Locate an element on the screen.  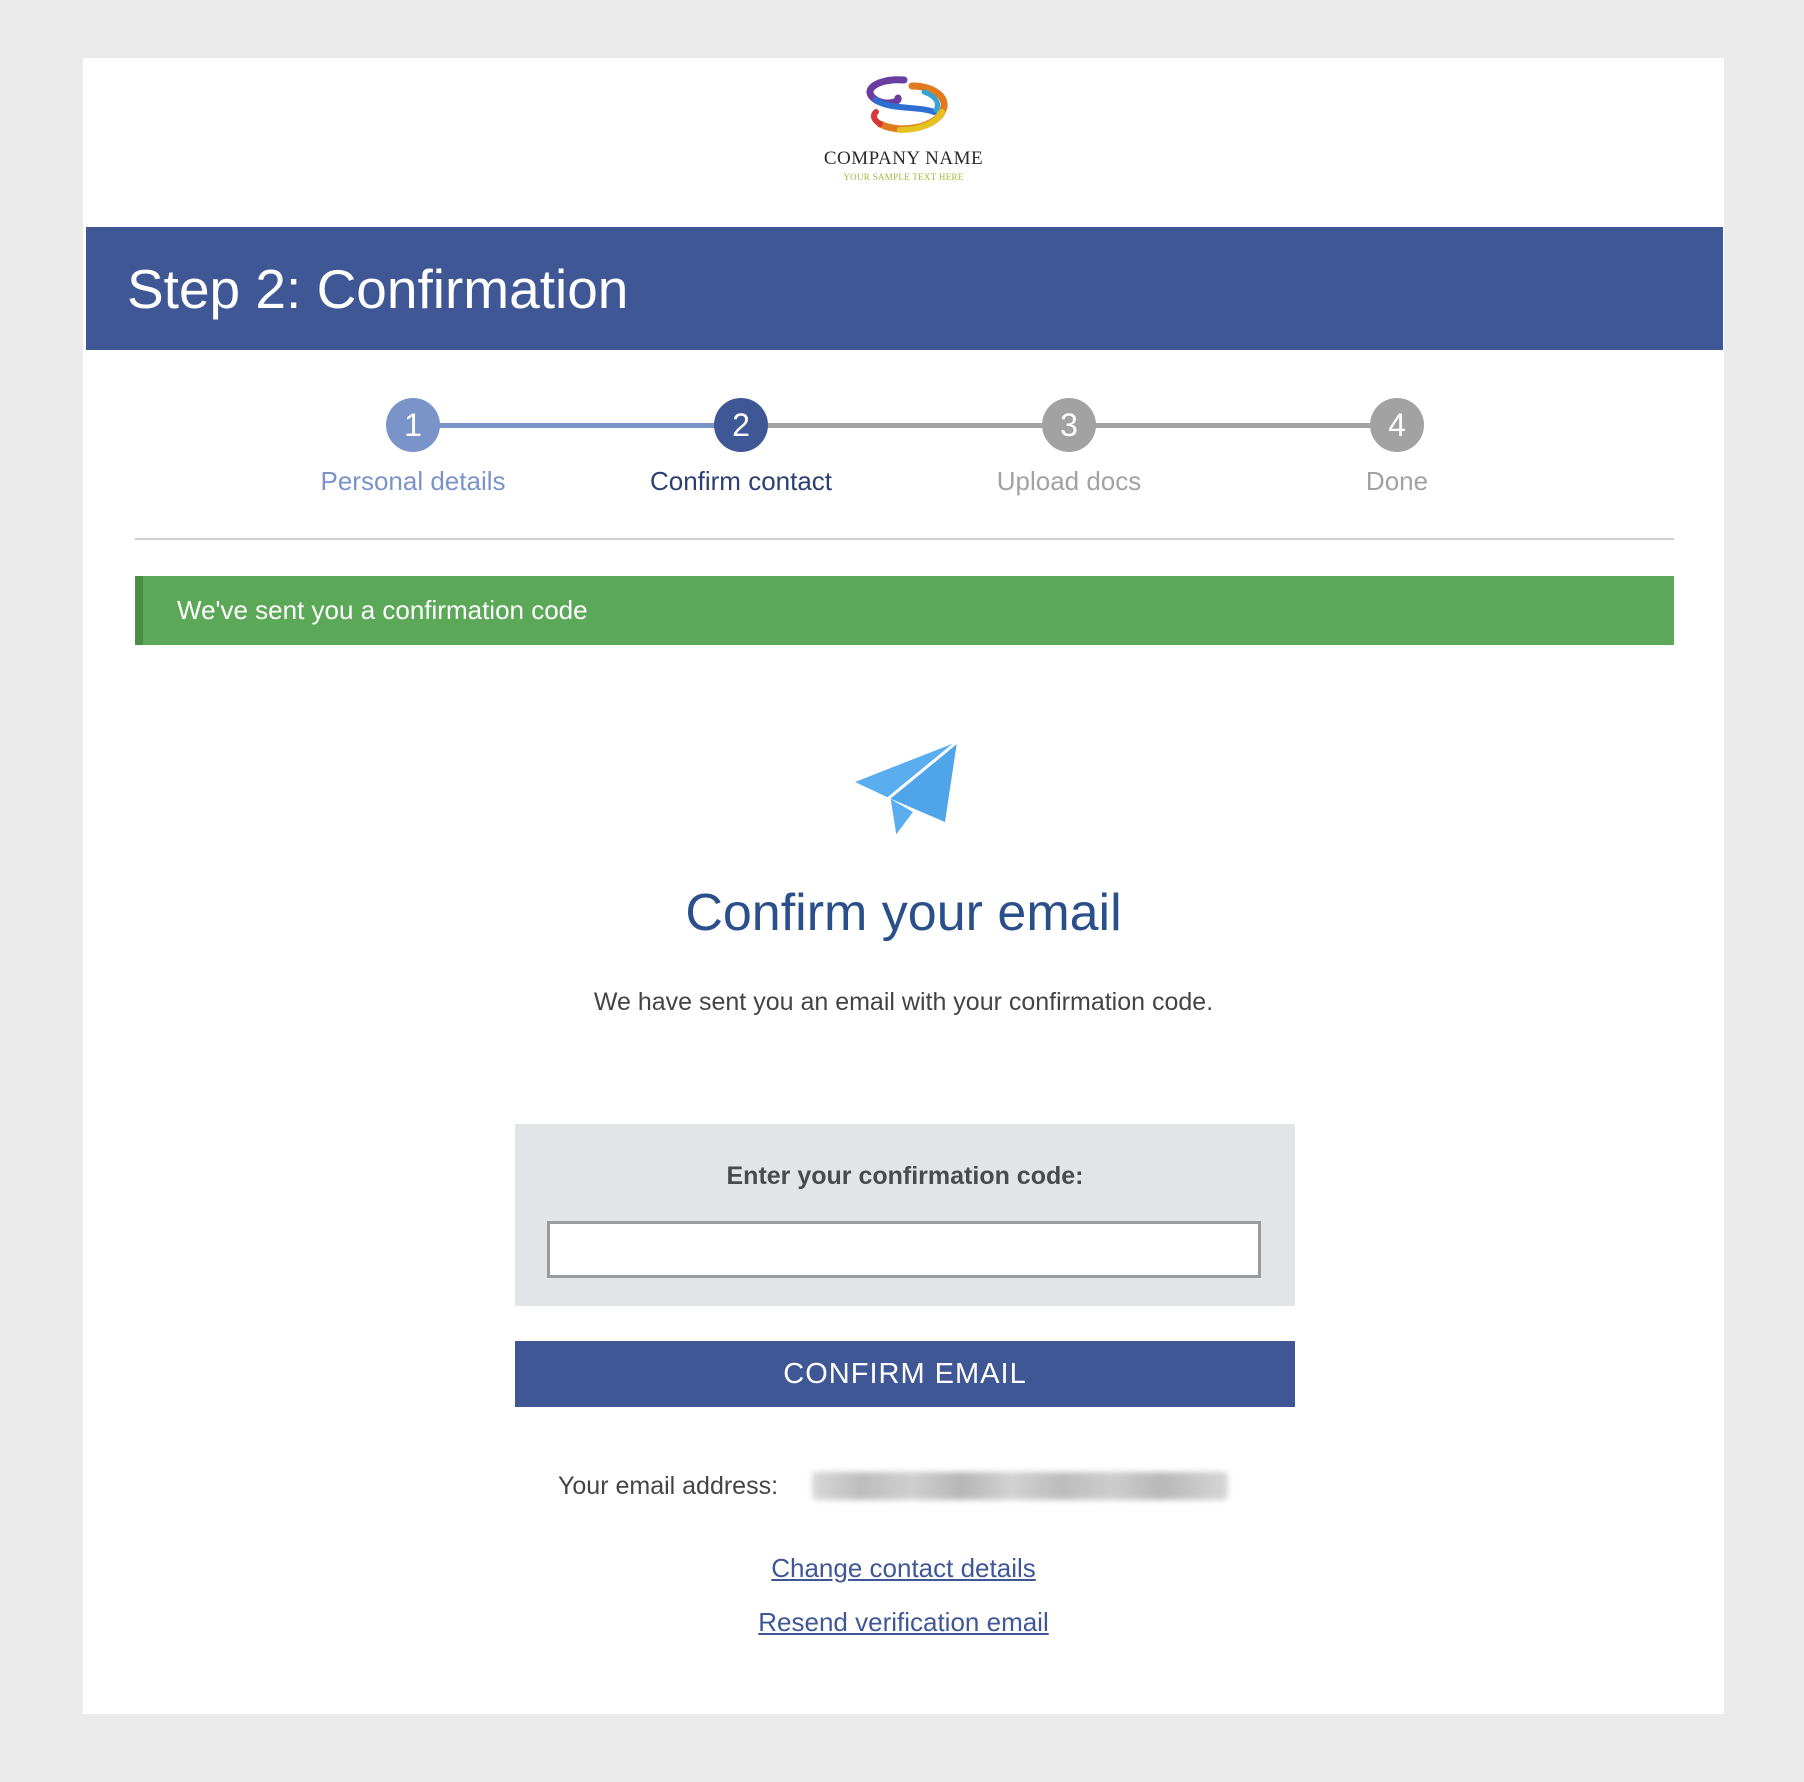
step-label: Personal details is located at coordinates (413, 481).